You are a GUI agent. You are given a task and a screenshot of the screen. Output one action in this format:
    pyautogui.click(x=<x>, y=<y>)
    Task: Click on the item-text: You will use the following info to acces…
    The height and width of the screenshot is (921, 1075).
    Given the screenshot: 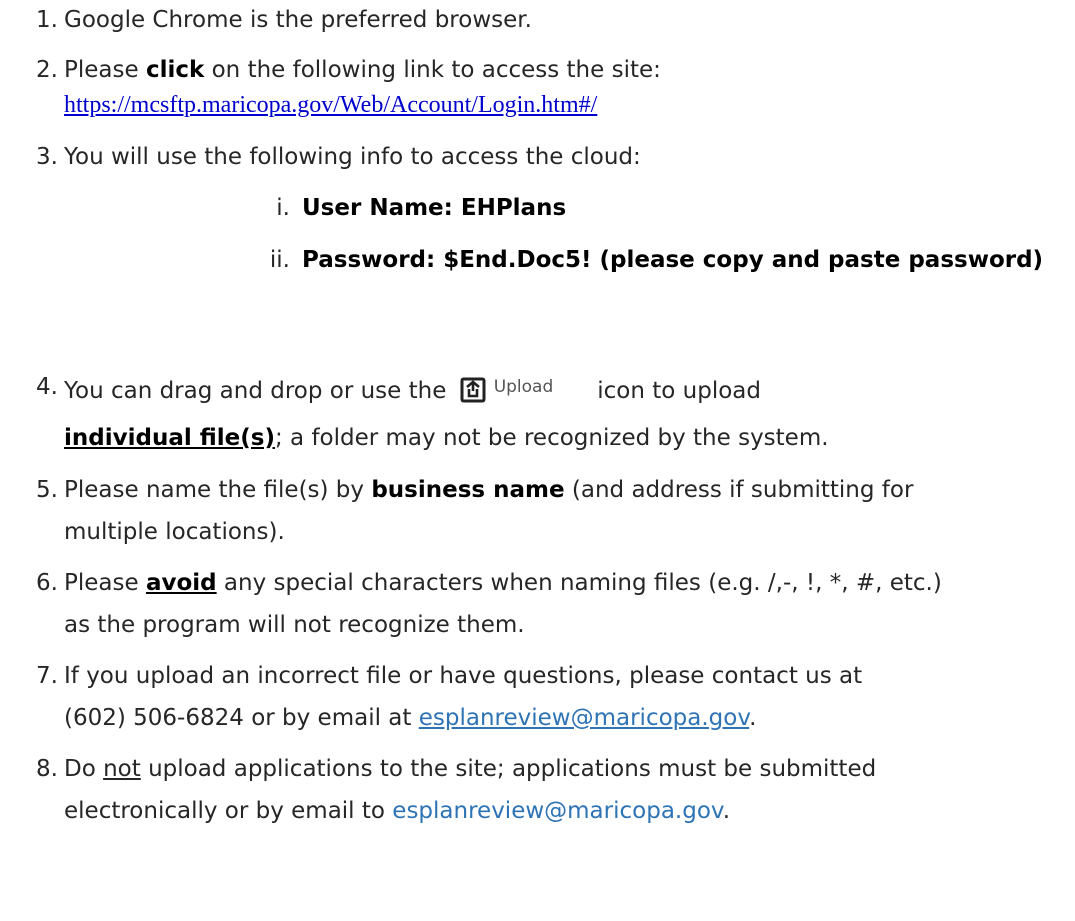 What is the action you would take?
    pyautogui.click(x=352, y=157)
    